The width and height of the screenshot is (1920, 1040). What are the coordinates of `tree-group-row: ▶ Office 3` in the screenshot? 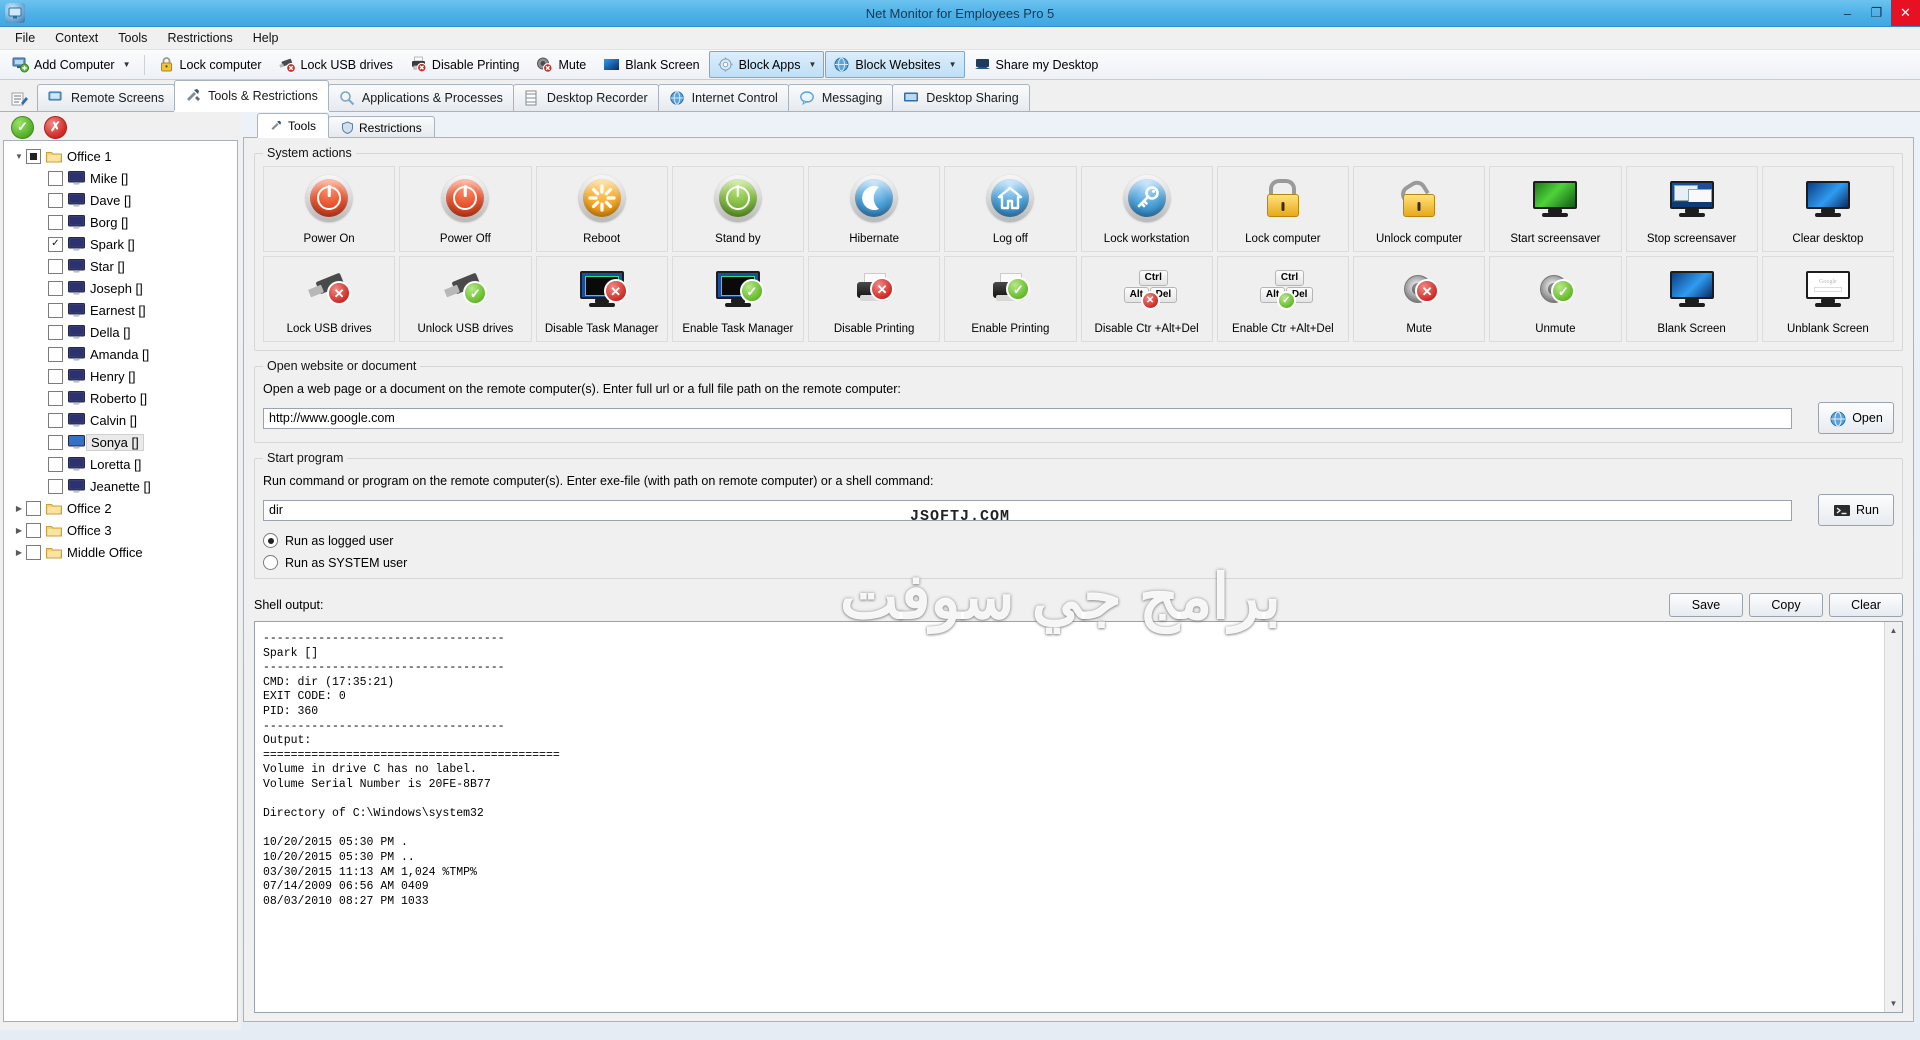 It's located at (120, 530).